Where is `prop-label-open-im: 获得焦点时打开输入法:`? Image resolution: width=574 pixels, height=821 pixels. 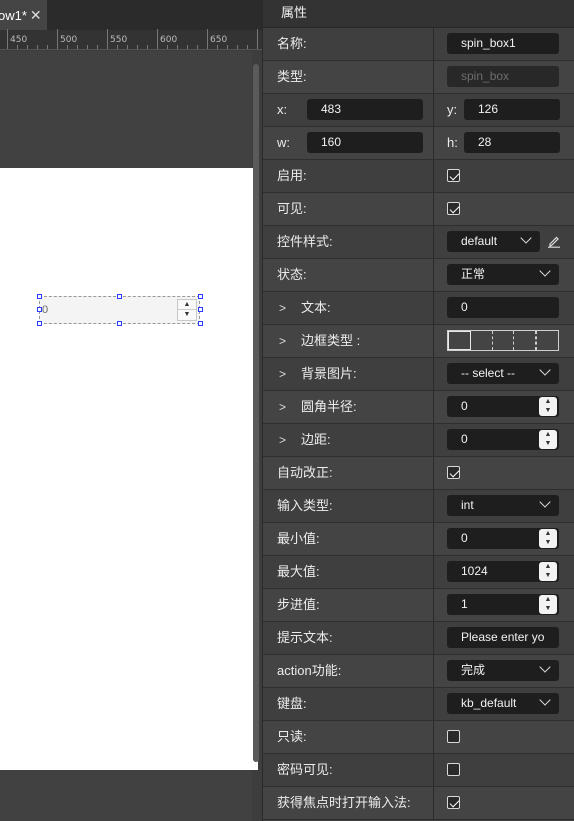 prop-label-open-im: 获得焦点时打开输入法: is located at coordinates (344, 802).